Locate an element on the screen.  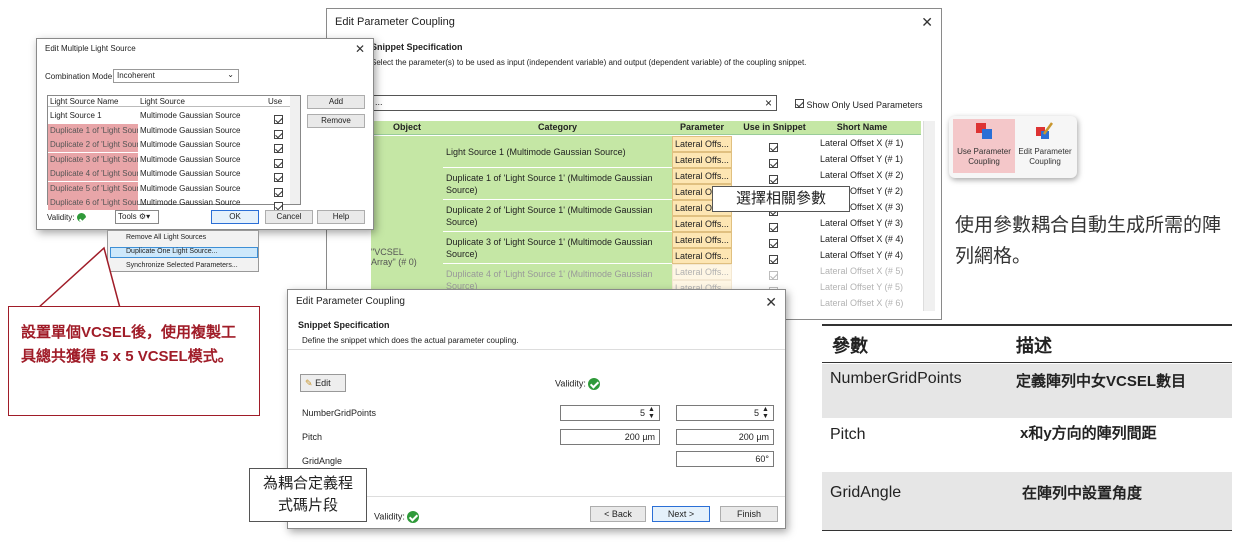
use-label-2: Coupling is located at coordinates (984, 161).